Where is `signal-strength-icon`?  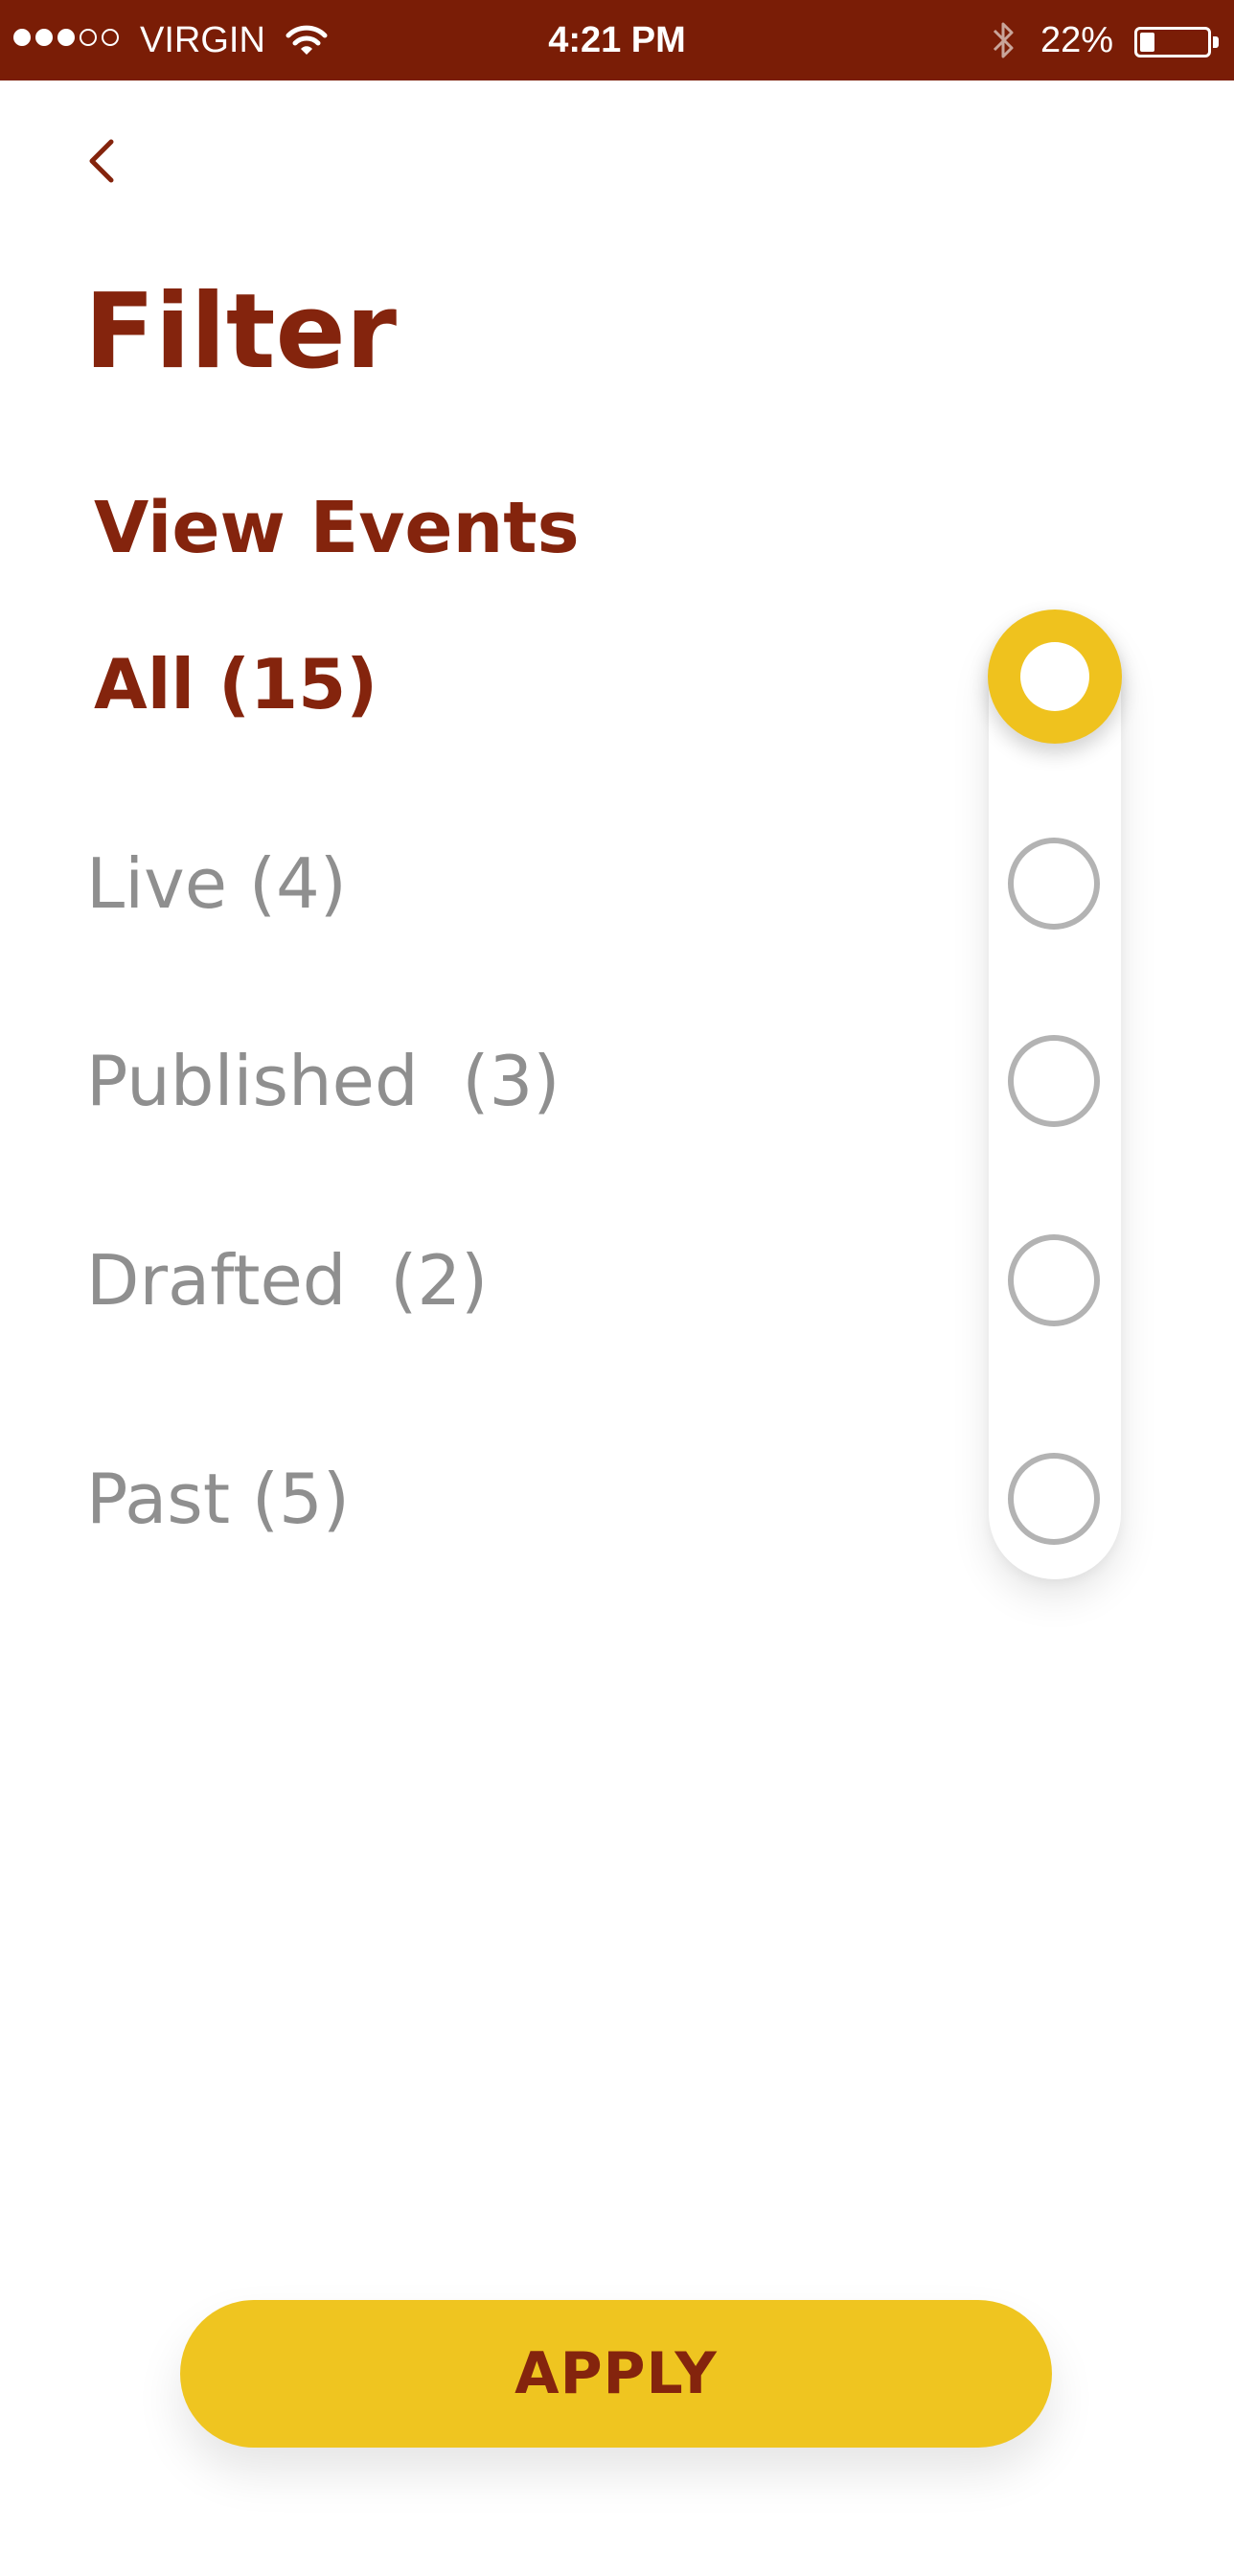
signal-strength-icon is located at coordinates (66, 37).